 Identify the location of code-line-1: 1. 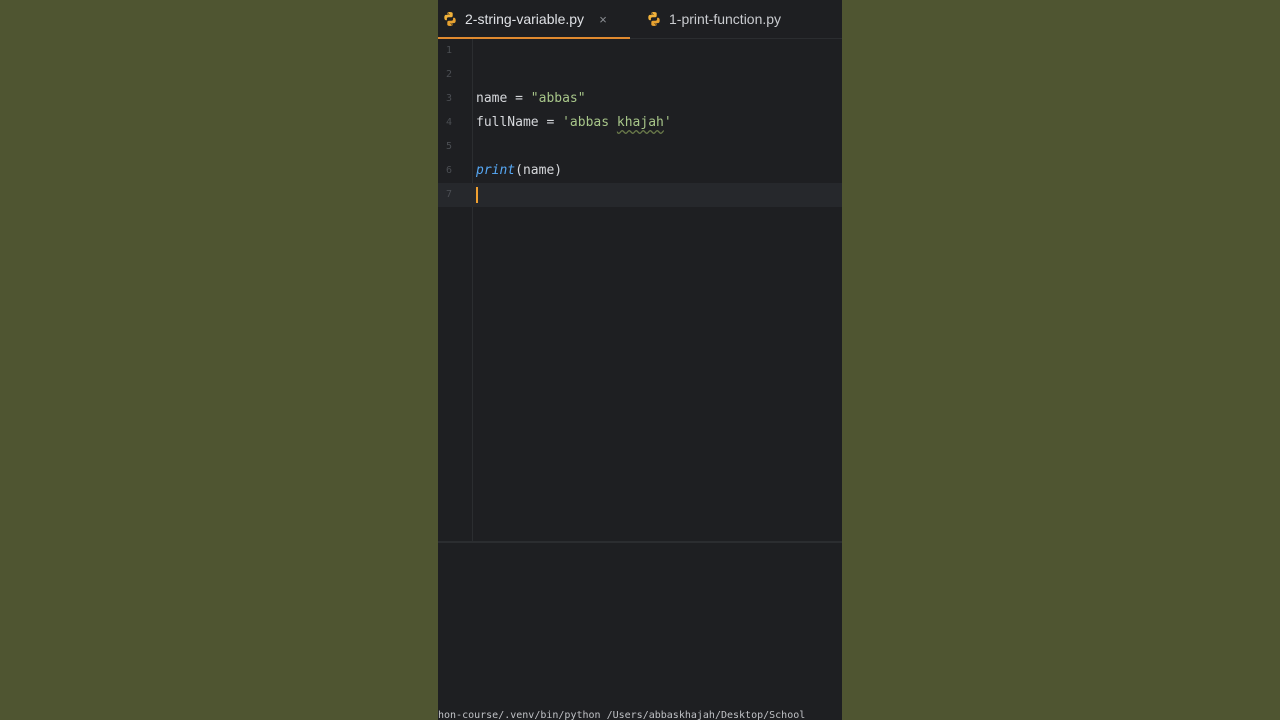
(640, 51).